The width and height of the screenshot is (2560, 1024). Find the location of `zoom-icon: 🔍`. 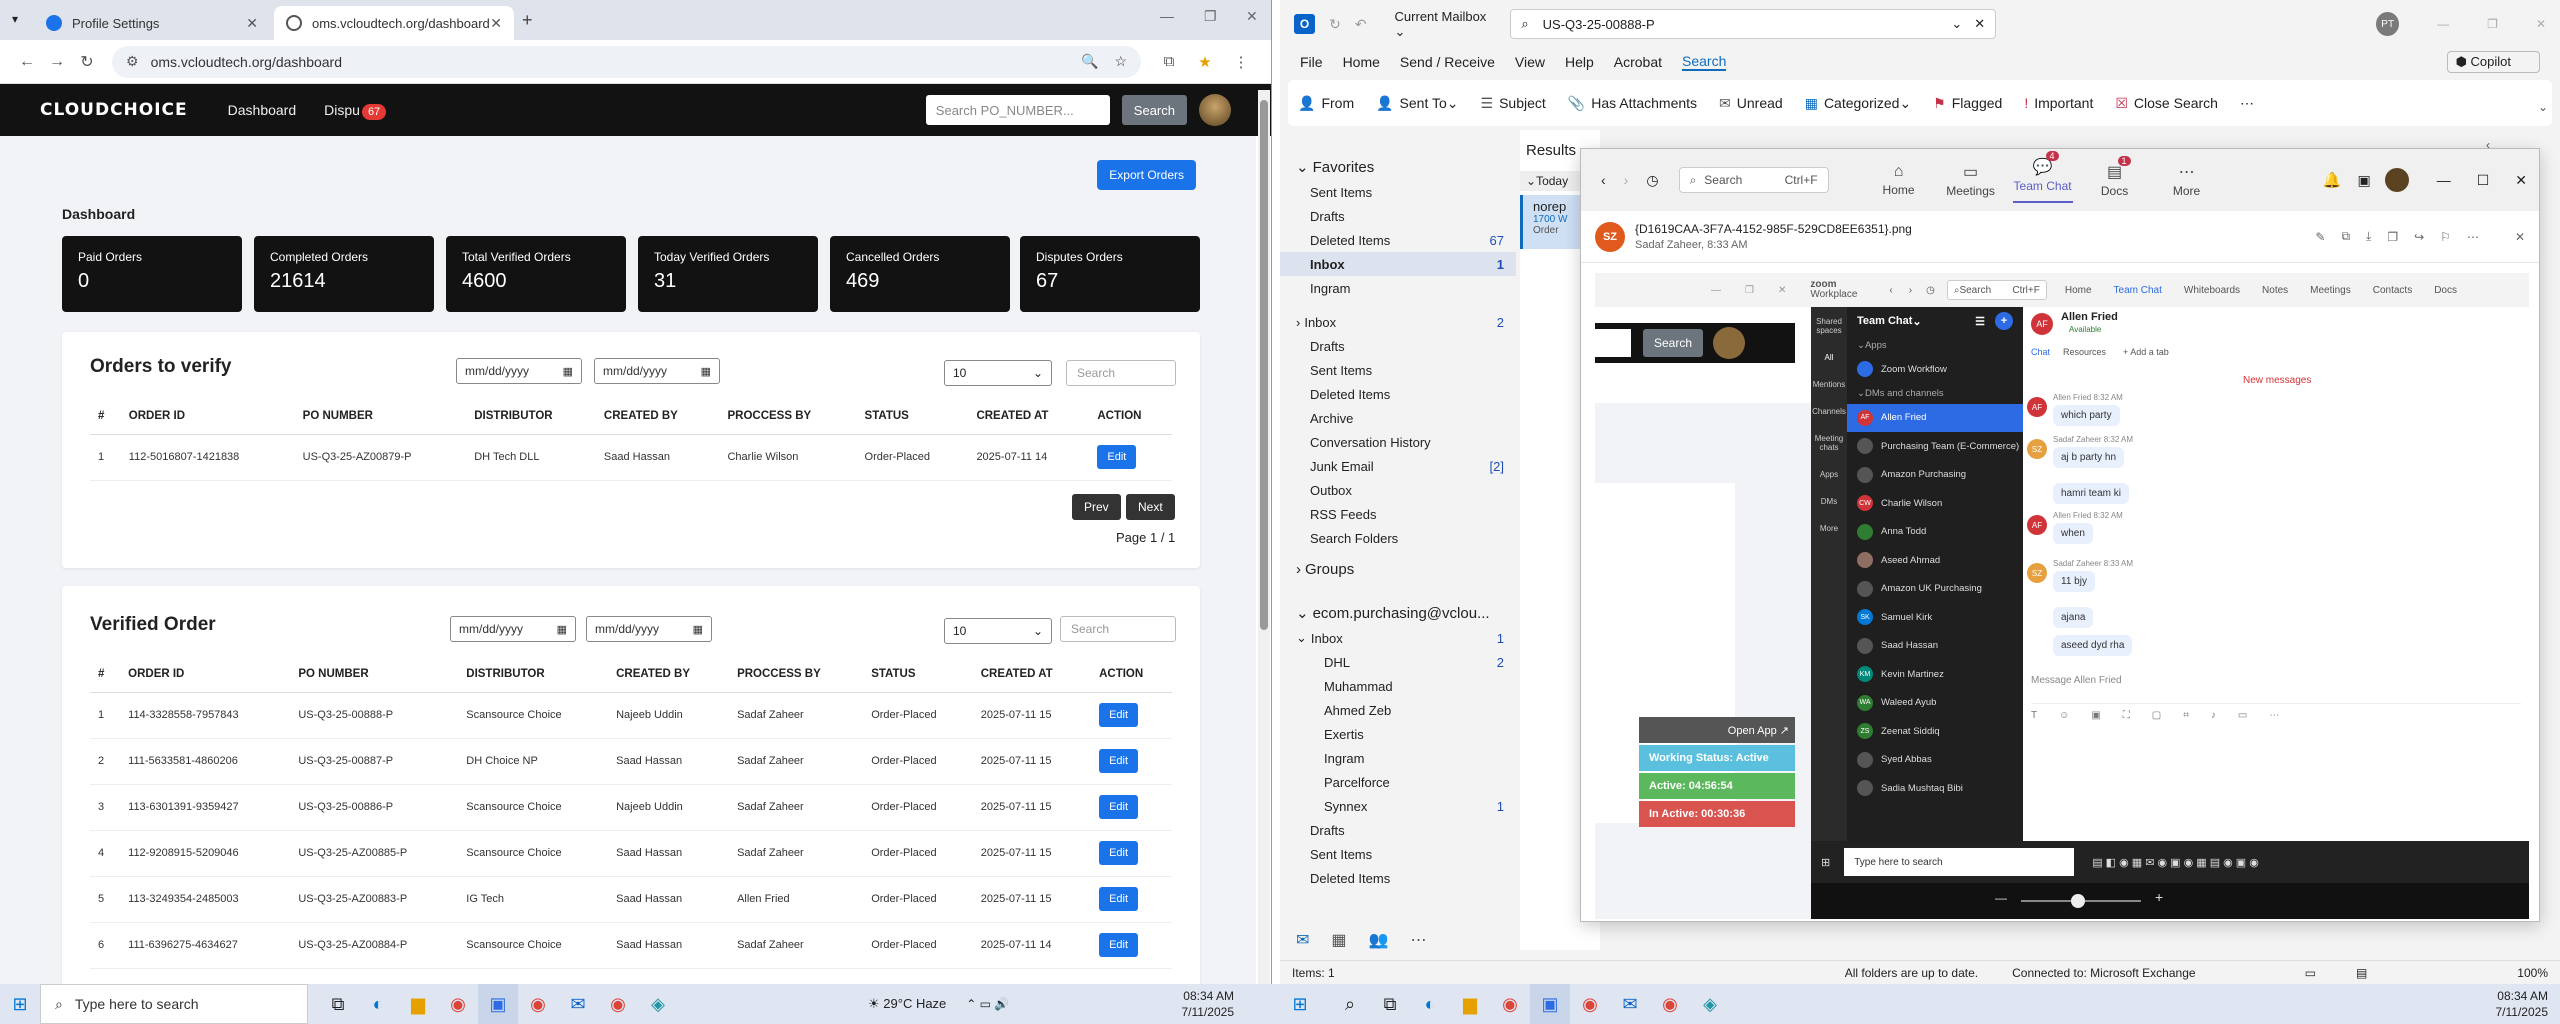

zoom-icon: 🔍 is located at coordinates (1089, 61).